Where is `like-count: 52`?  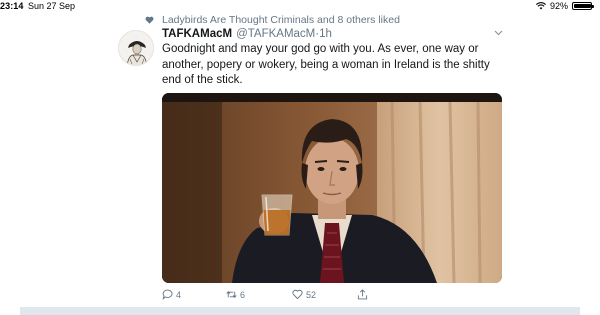 like-count: 52 is located at coordinates (311, 294).